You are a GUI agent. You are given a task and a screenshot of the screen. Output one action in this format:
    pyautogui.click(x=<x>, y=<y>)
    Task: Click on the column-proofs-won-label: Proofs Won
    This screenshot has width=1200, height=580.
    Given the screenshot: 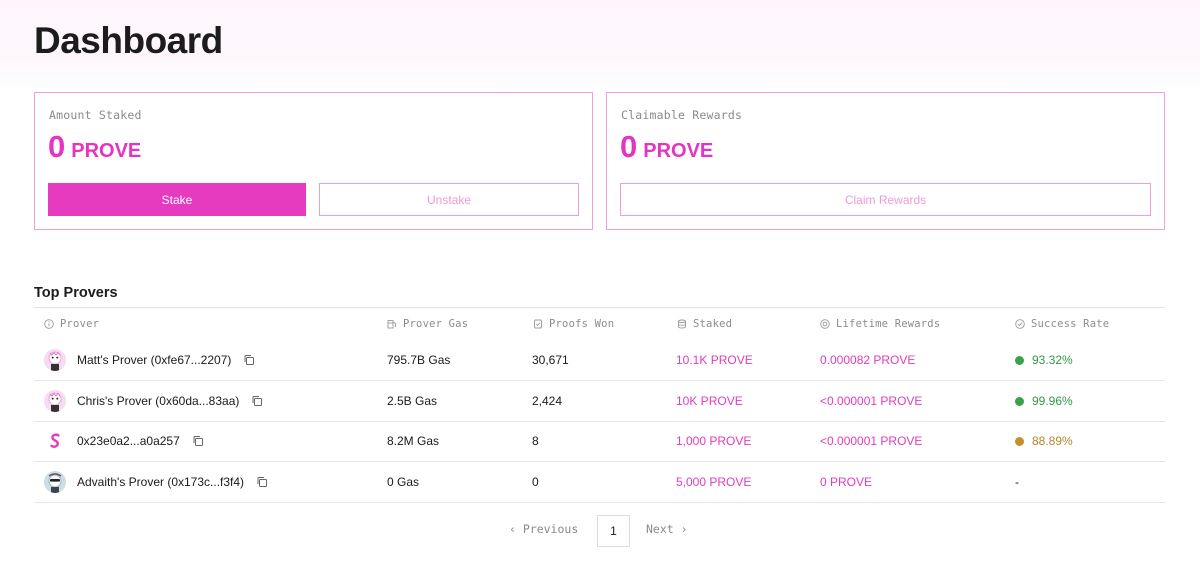 What is the action you would take?
    pyautogui.click(x=582, y=324)
    